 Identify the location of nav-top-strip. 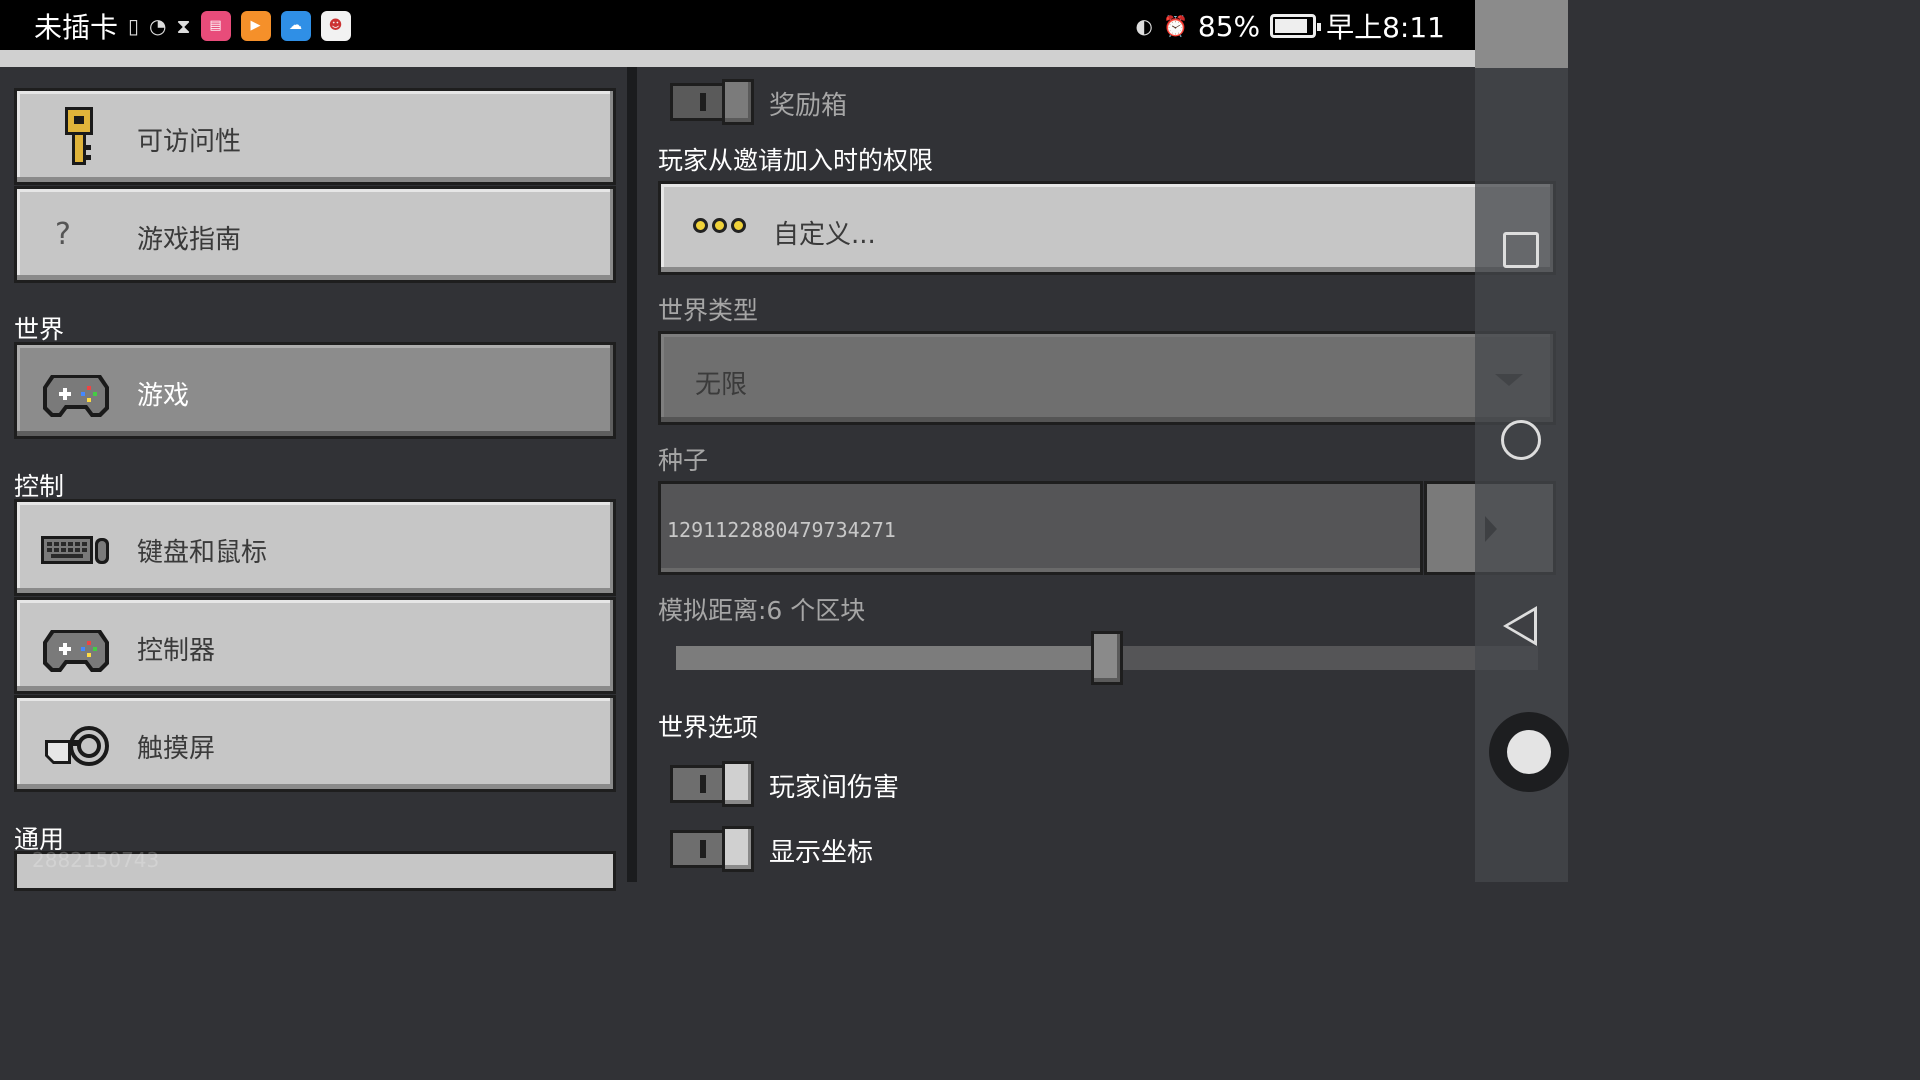
(1521, 34).